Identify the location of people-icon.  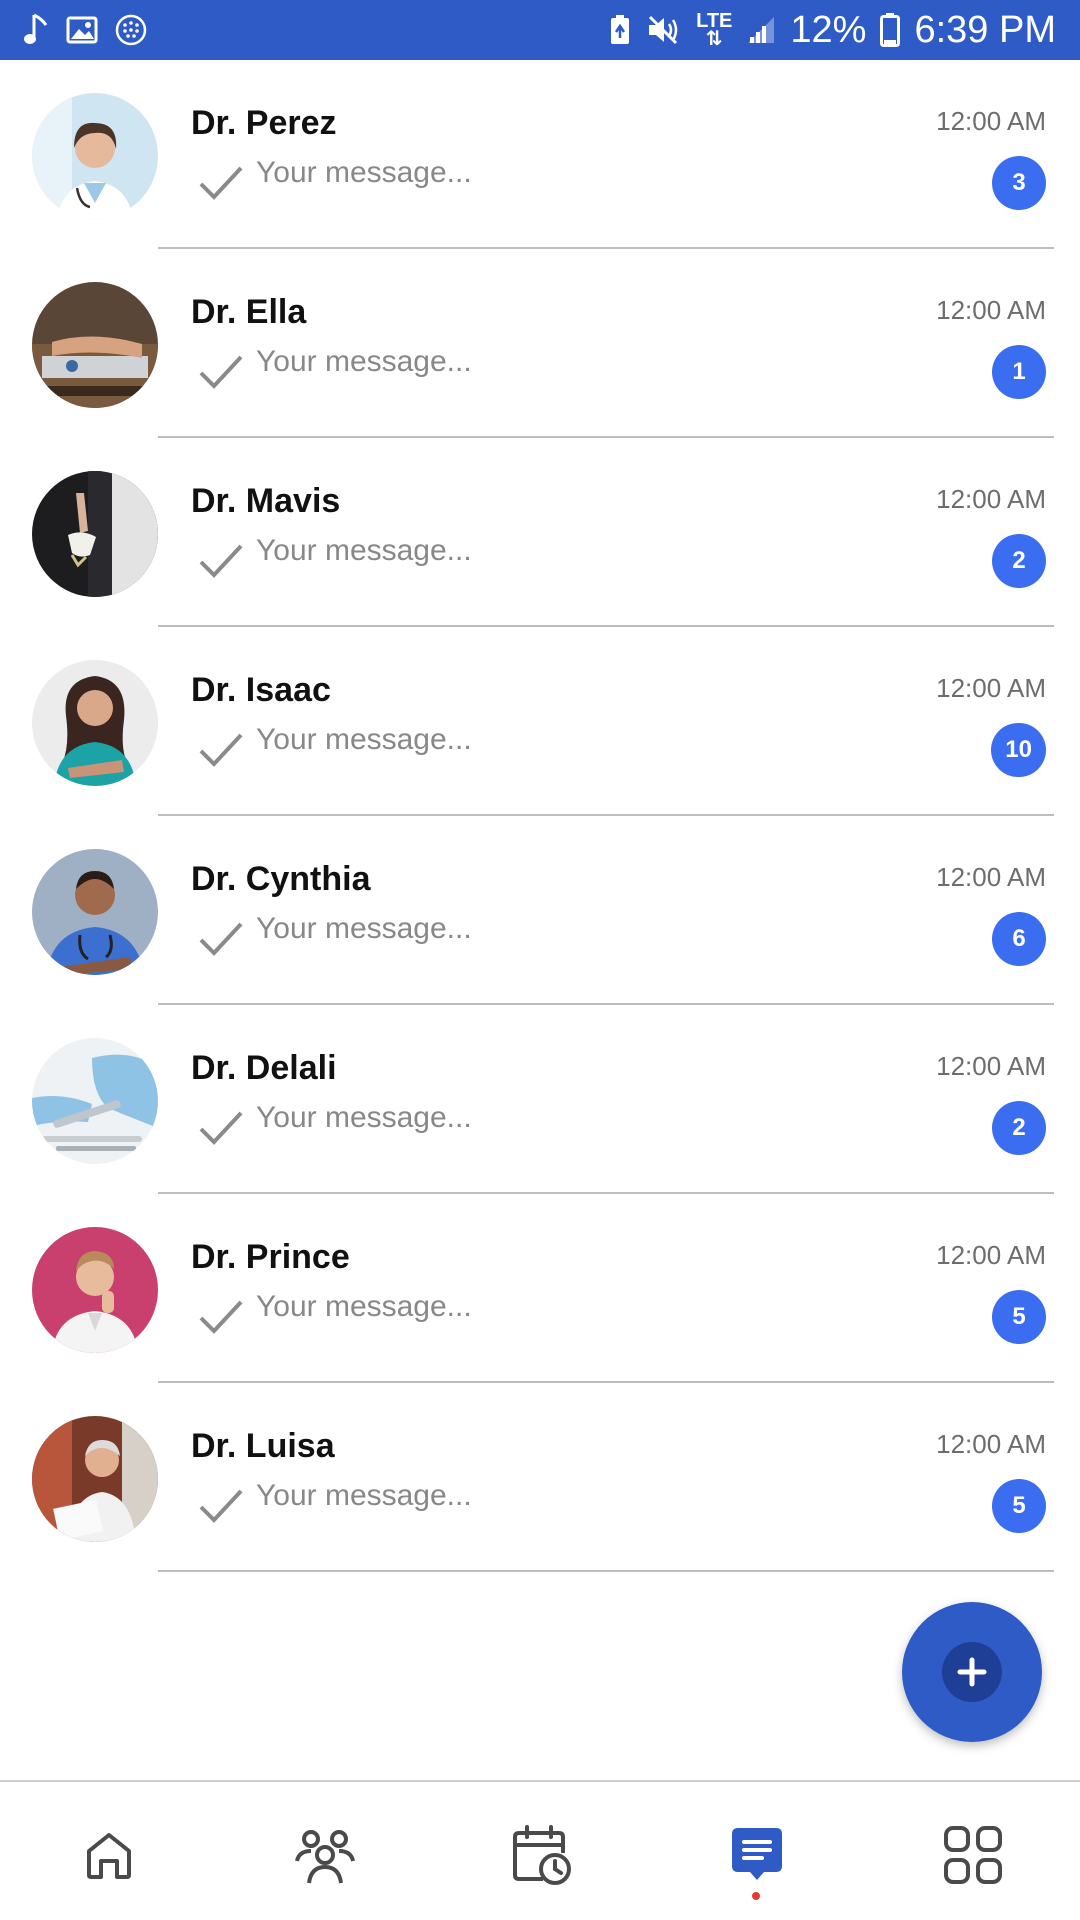
(325, 1857).